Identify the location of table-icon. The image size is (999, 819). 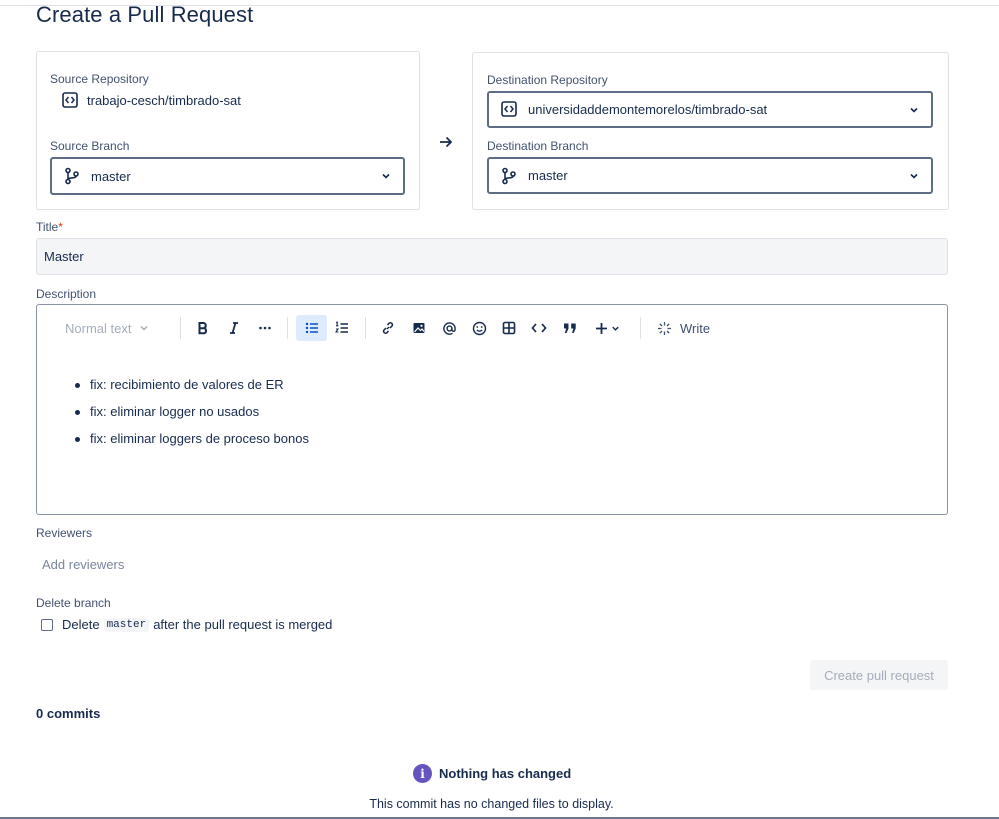
(509, 328).